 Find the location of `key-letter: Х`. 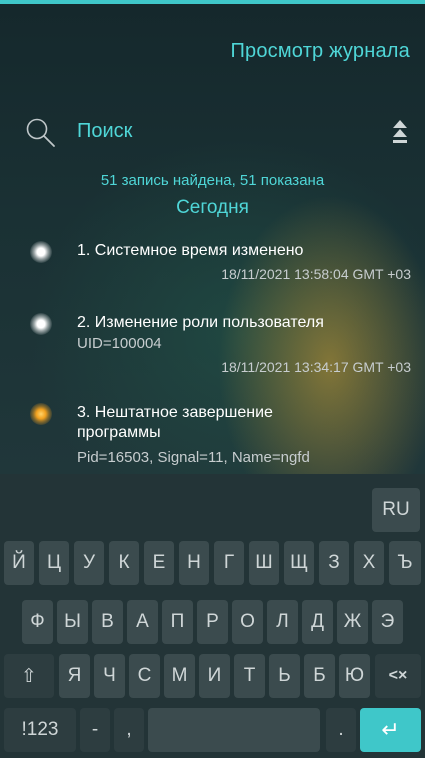

key-letter: Х is located at coordinates (369, 563).